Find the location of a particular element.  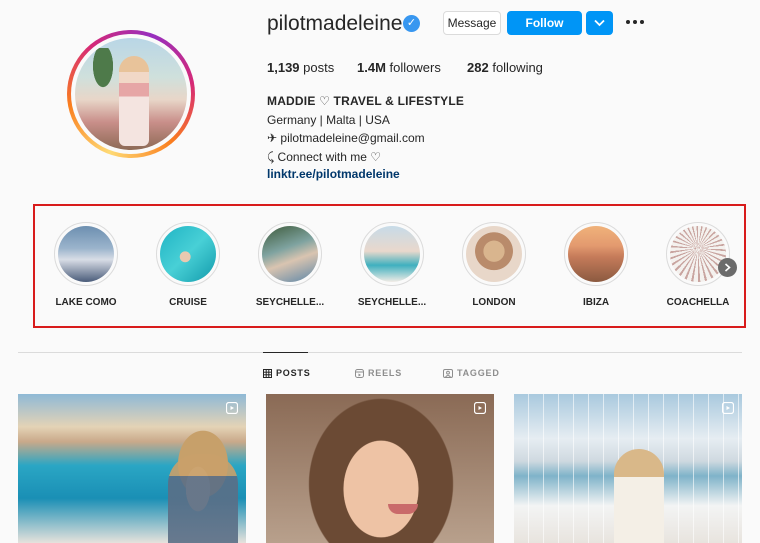

followers-count-value: 1.4M is located at coordinates (371, 67).